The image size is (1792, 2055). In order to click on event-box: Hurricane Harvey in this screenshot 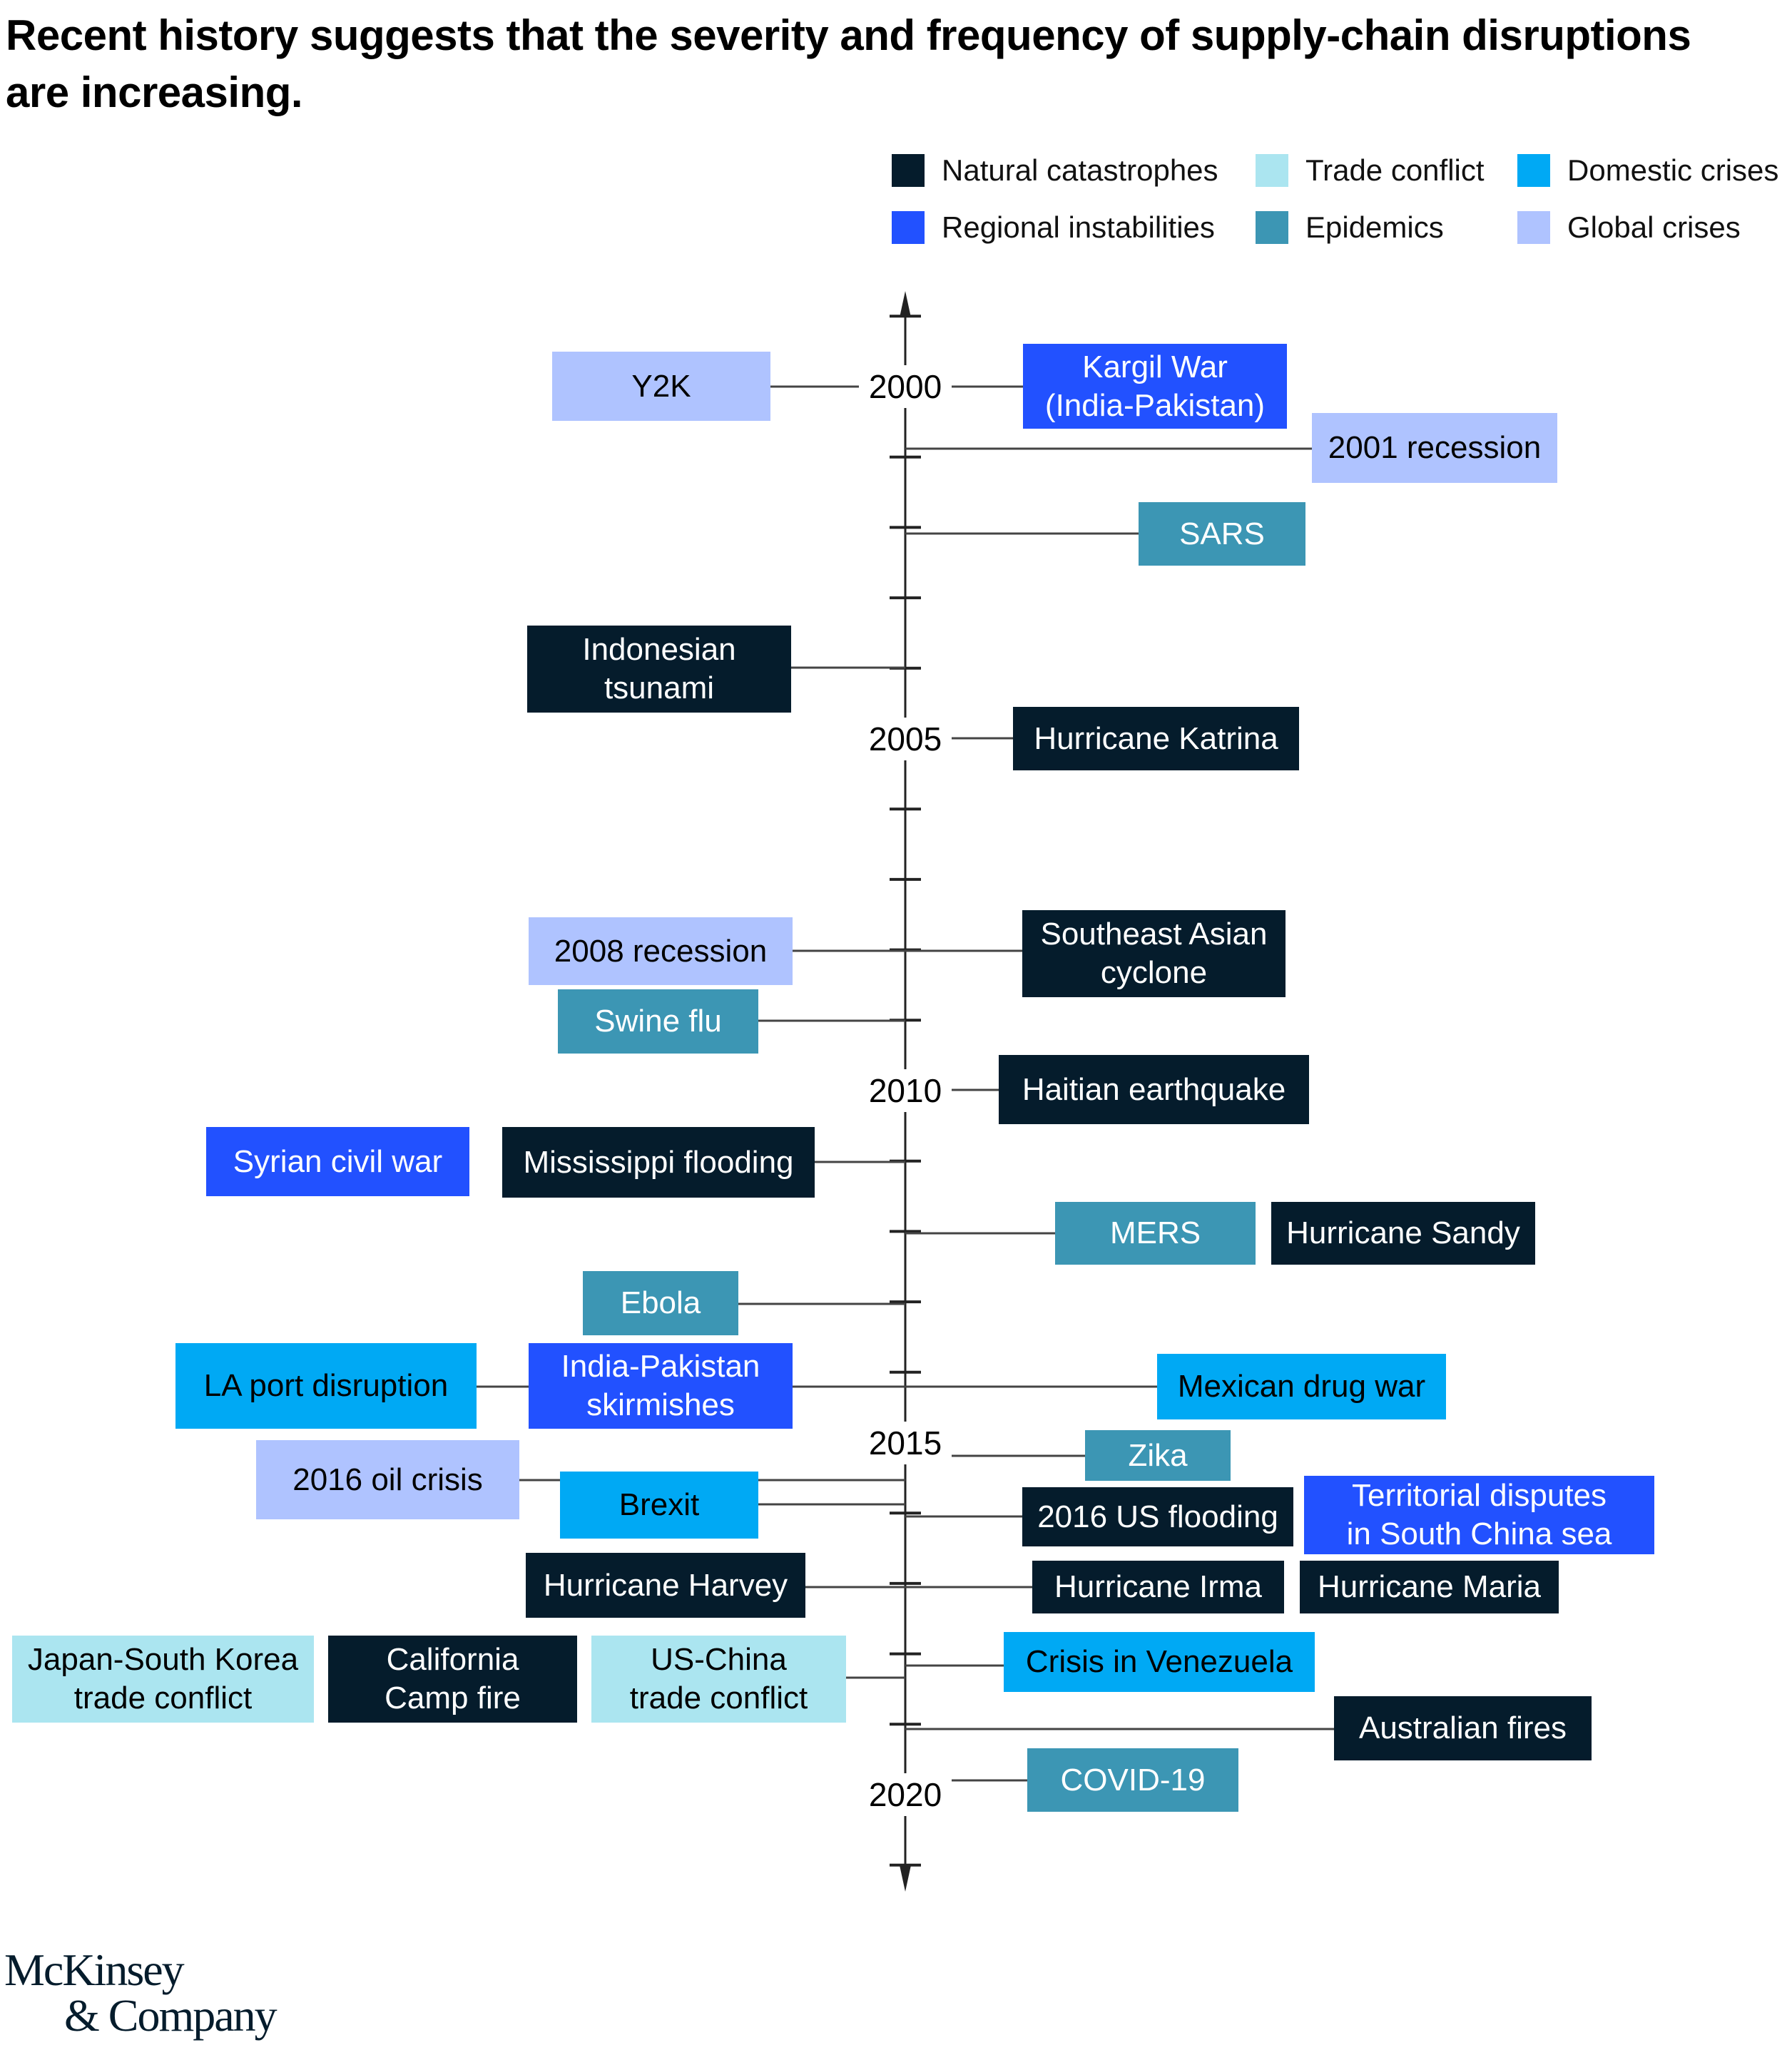, I will do `click(665, 1586)`.